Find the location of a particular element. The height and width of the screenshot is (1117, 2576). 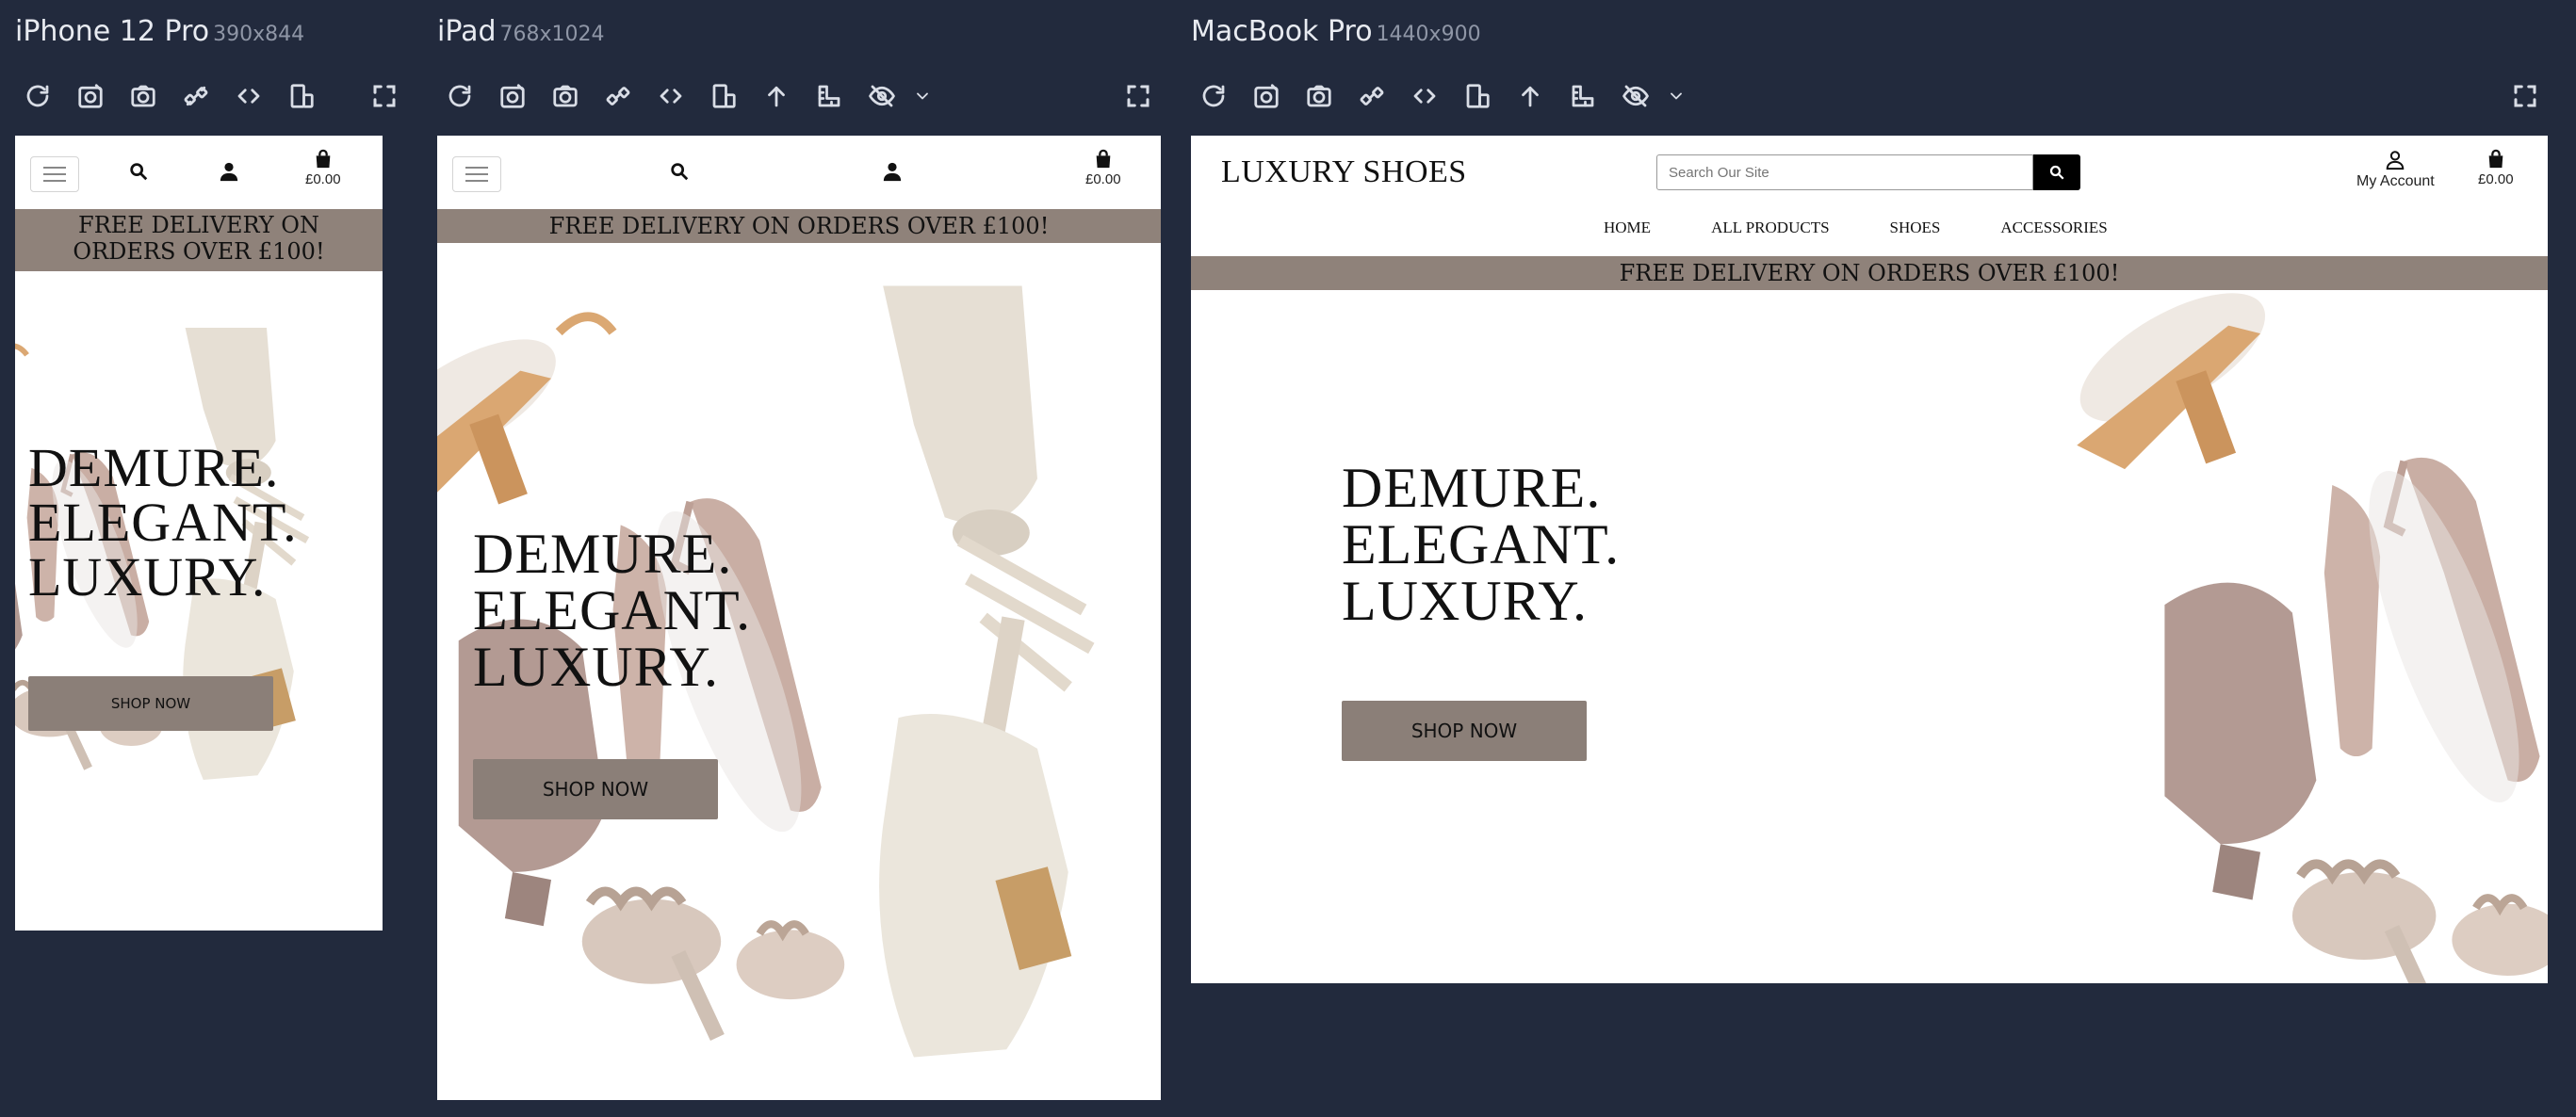

hero-section: DEMURE. ELEGANT. LUXURY. SHOP NOW is located at coordinates (199, 601).